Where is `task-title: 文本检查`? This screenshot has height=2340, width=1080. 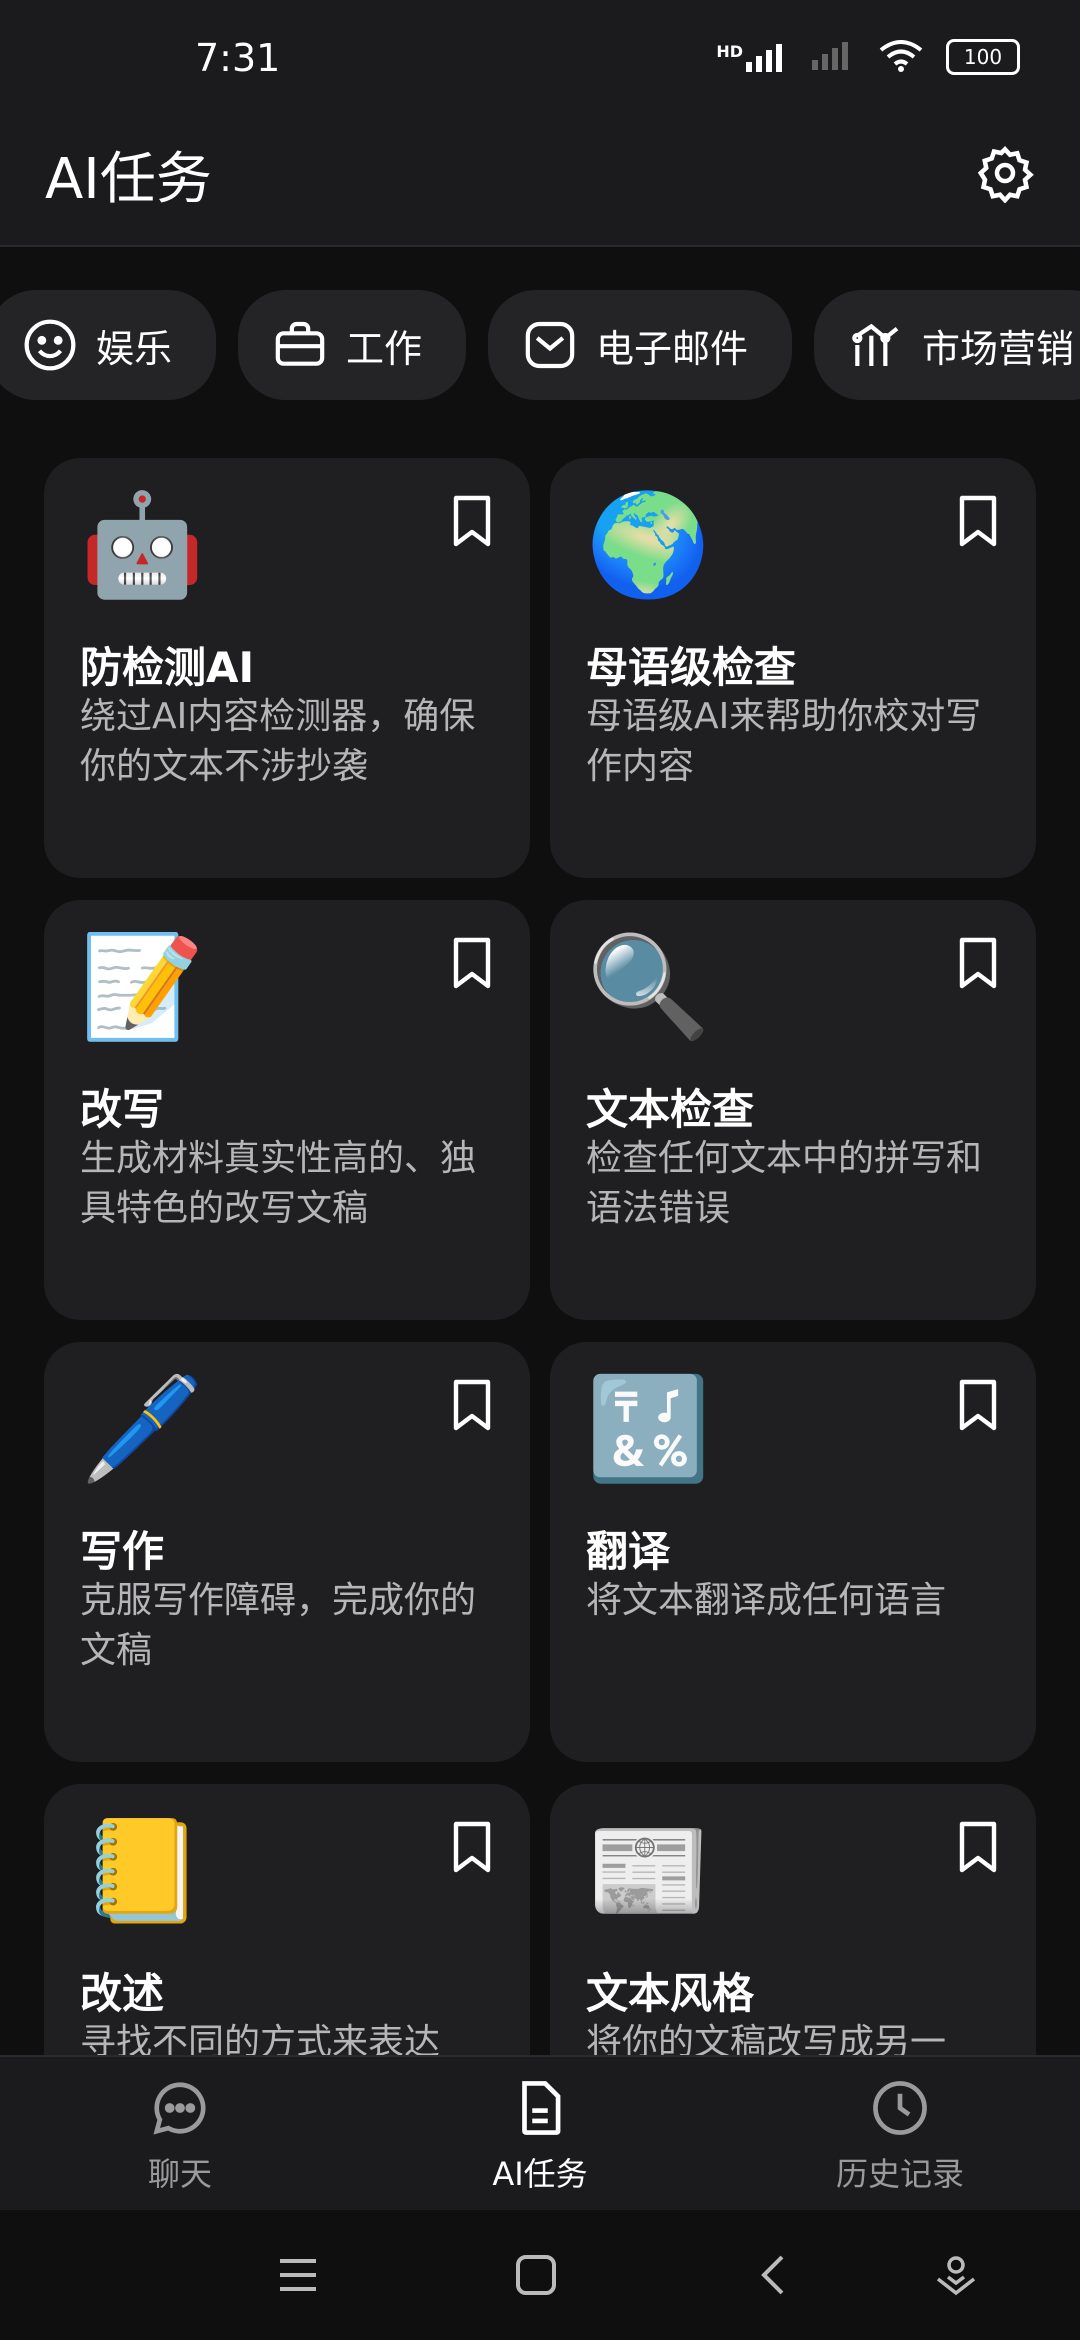
task-title: 文本检查 is located at coordinates (670, 1109).